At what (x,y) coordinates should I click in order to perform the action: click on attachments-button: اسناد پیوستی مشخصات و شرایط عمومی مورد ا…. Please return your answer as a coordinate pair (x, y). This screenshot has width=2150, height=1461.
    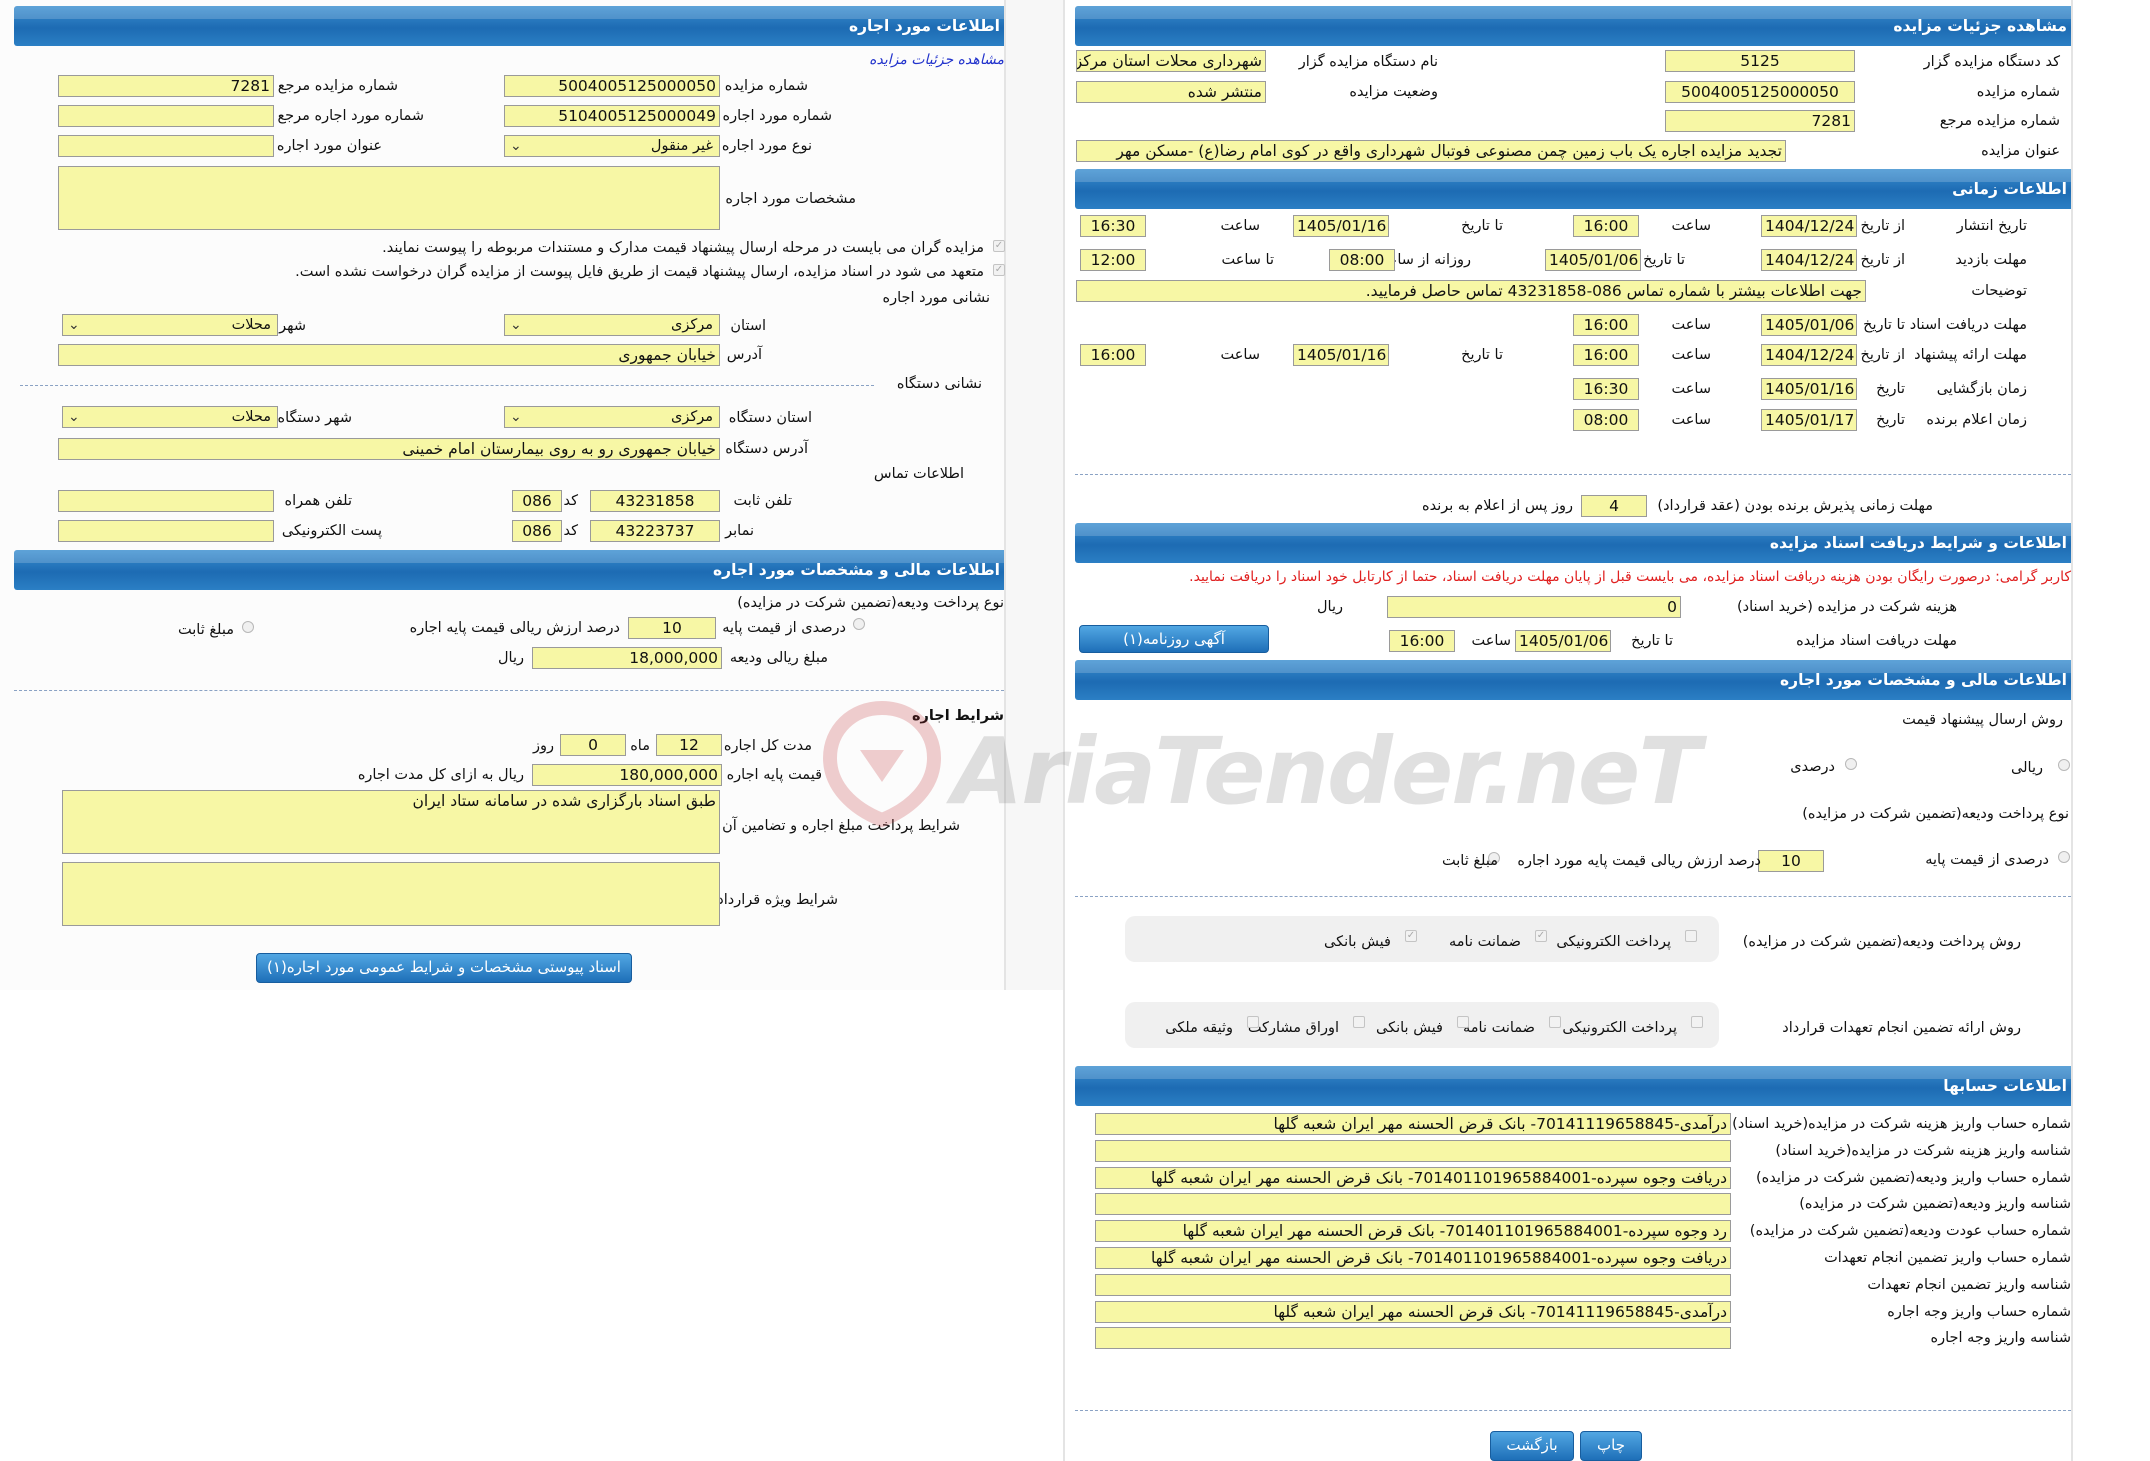
    Looking at the image, I should click on (444, 968).